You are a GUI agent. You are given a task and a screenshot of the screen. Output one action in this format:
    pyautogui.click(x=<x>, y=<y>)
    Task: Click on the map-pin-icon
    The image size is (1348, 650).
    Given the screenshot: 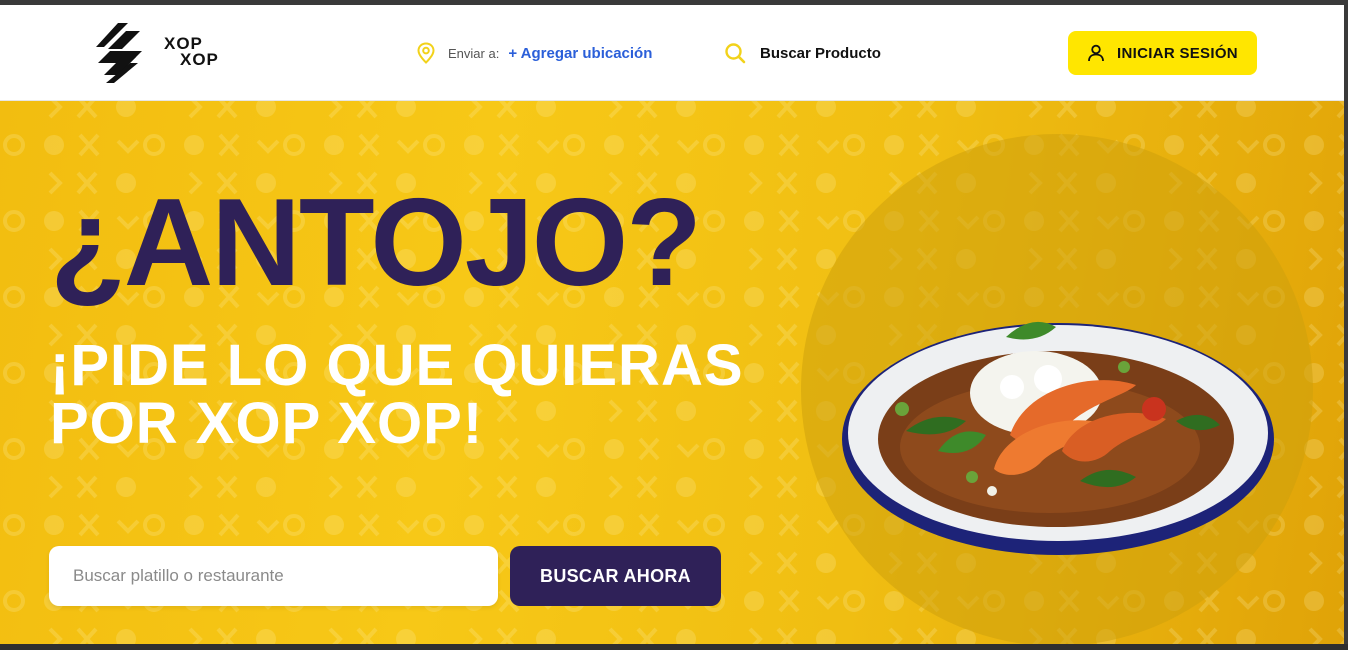 What is the action you would take?
    pyautogui.click(x=426, y=53)
    